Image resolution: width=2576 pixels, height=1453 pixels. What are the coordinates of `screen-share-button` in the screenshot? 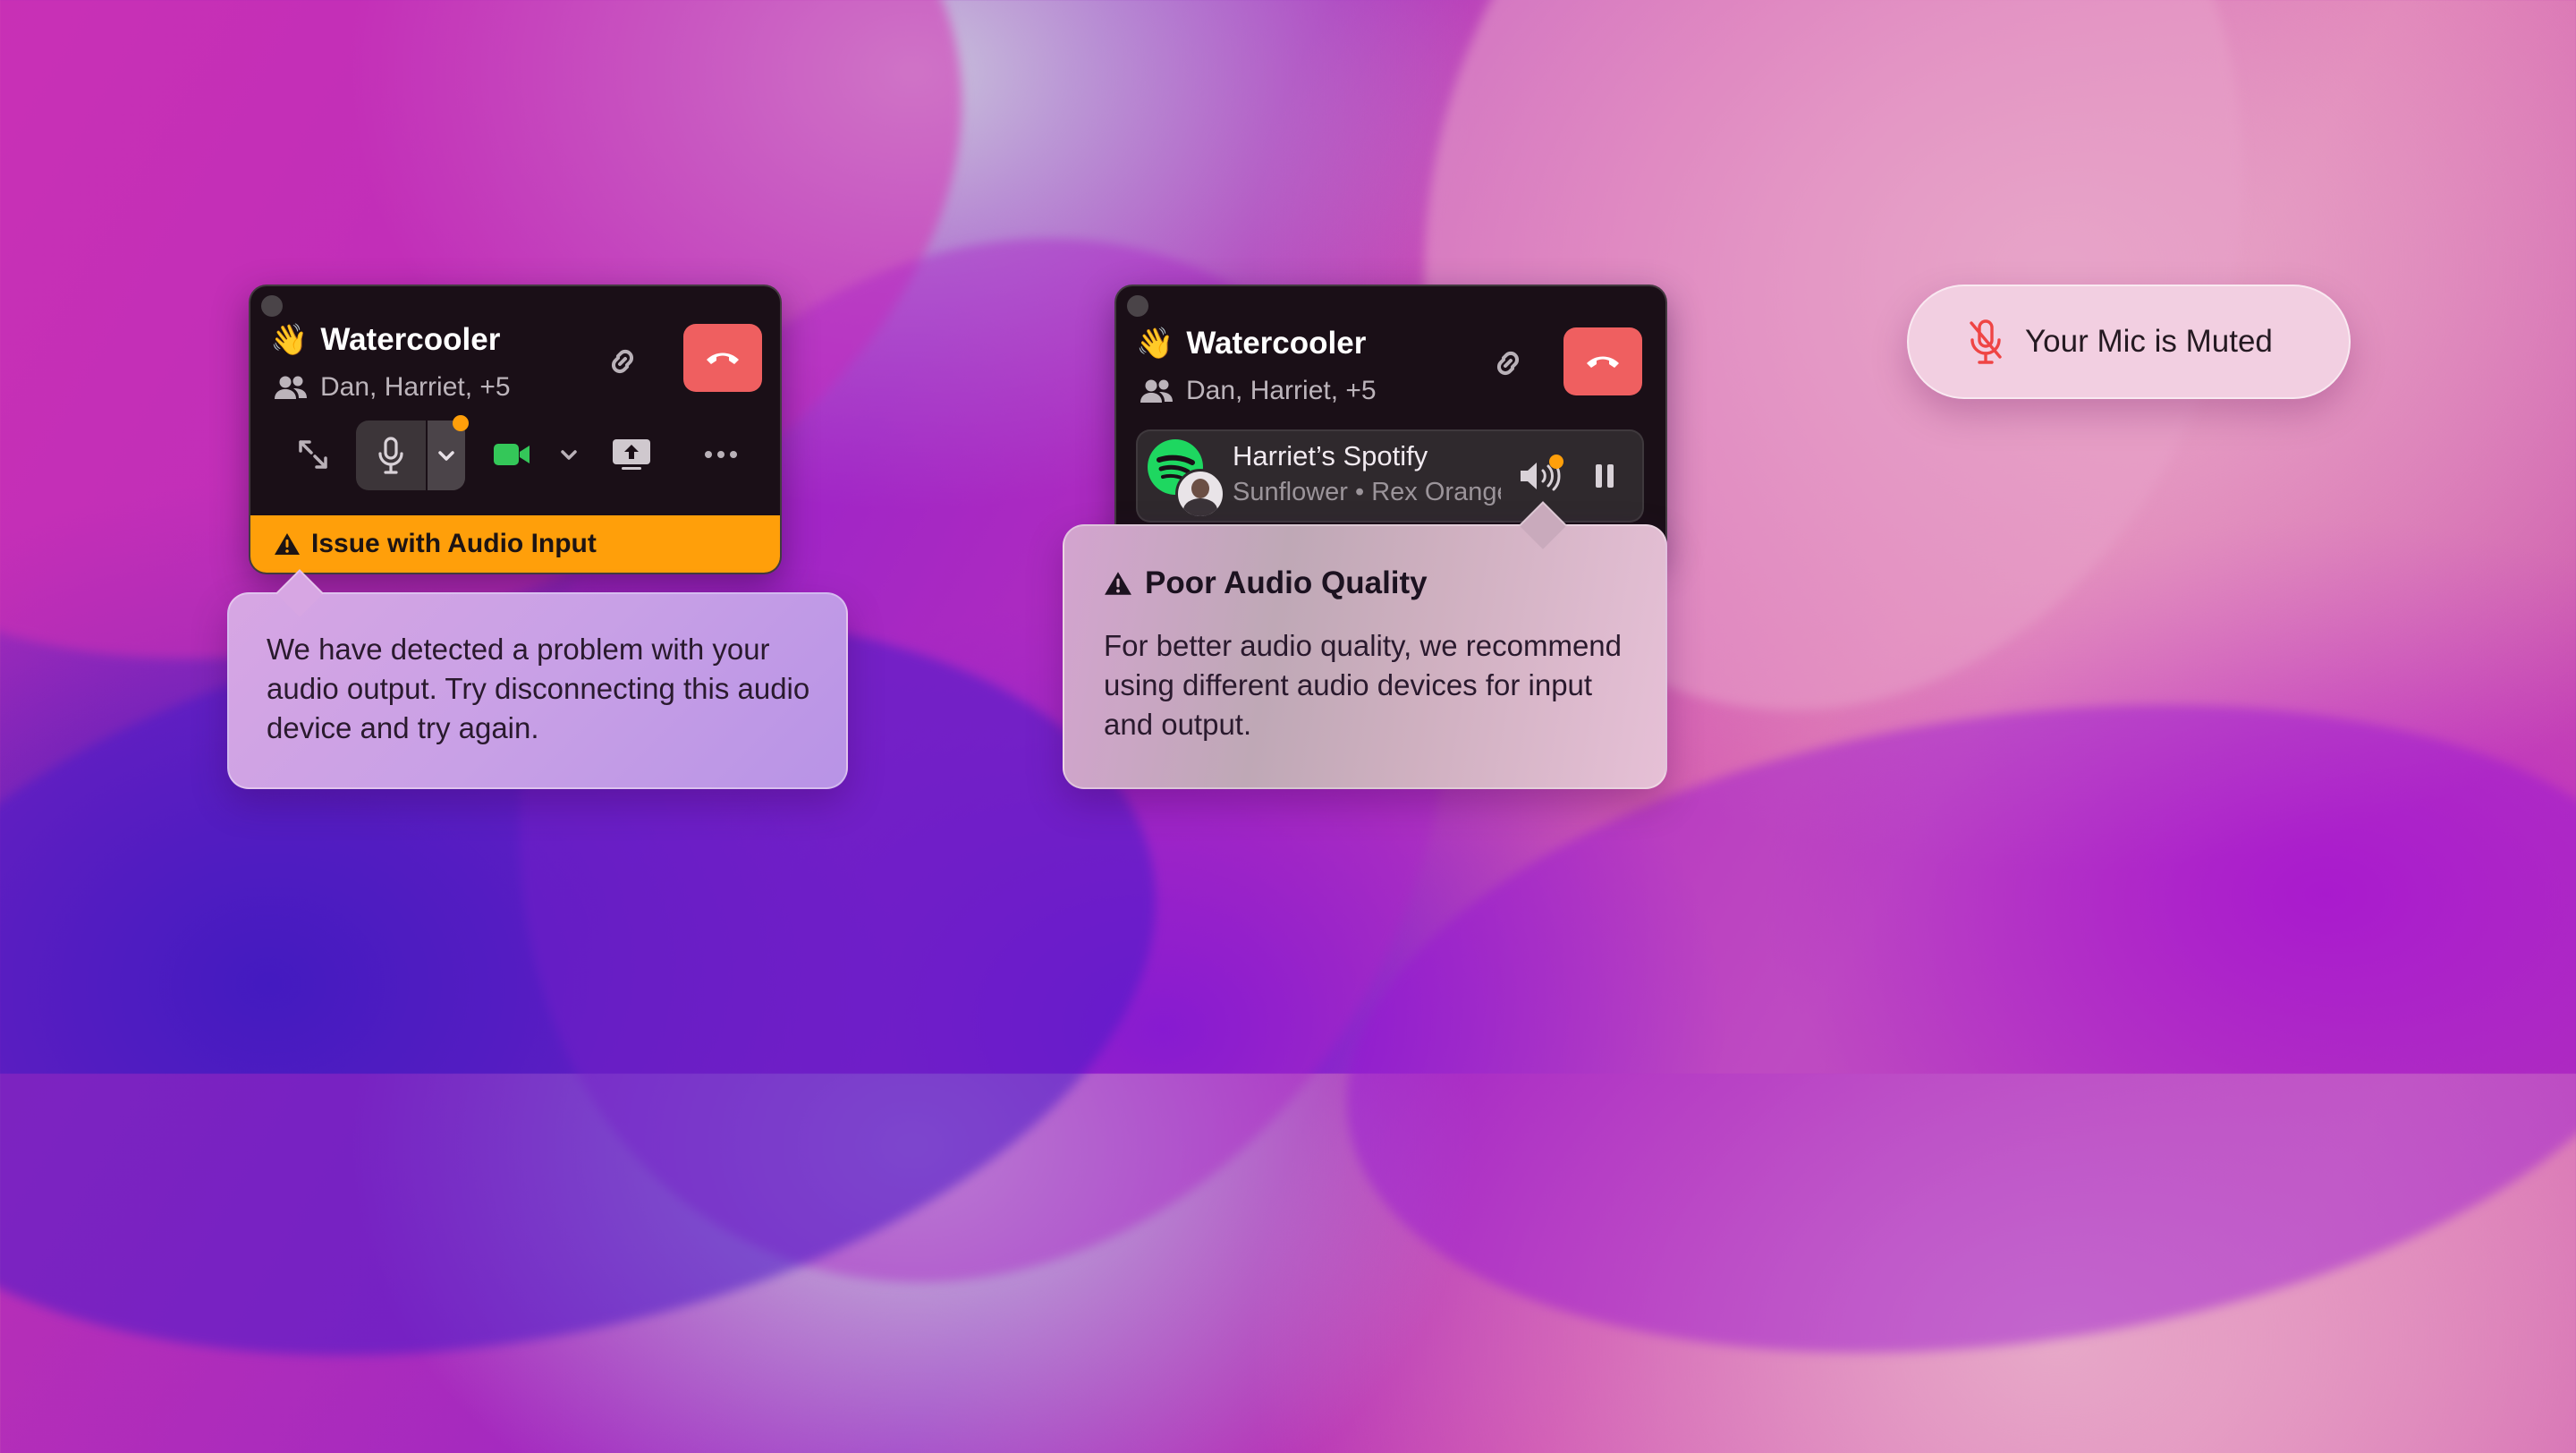 It's located at (631, 454).